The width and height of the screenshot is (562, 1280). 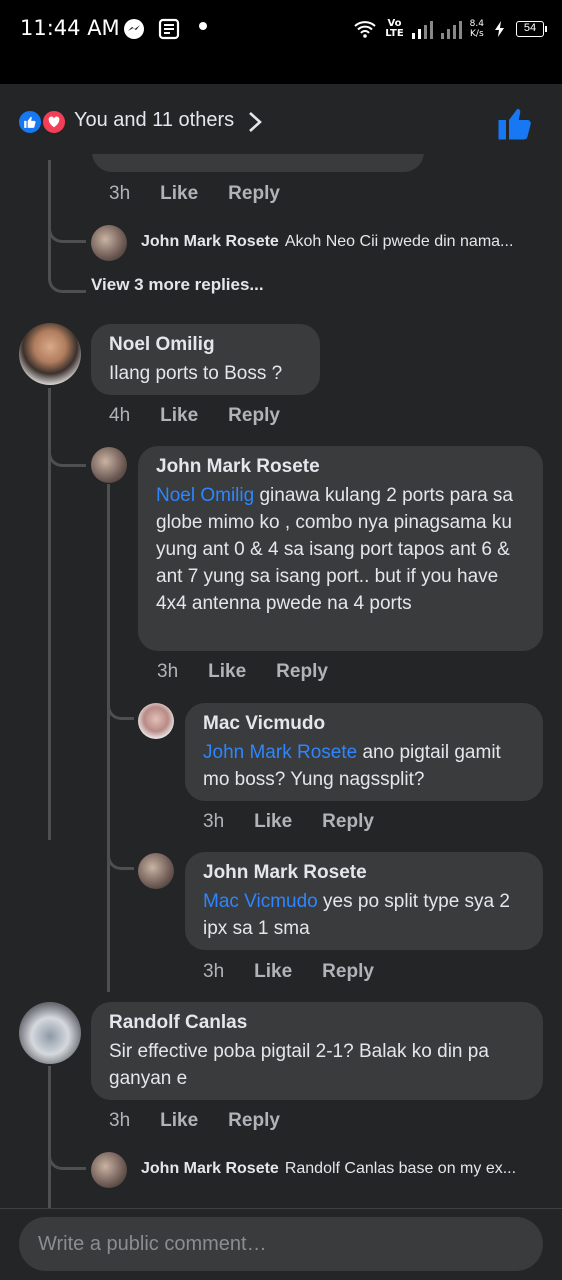 I want to click on comment-text: Ilang ports to Boss ?, so click(x=196, y=373).